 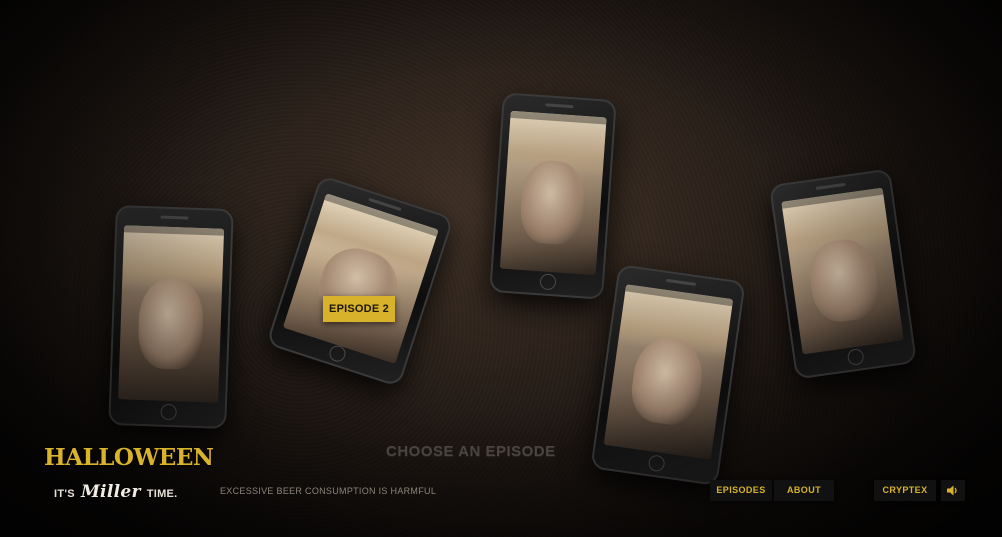 I want to click on cryptex-button: CRYPTEX, so click(x=905, y=490).